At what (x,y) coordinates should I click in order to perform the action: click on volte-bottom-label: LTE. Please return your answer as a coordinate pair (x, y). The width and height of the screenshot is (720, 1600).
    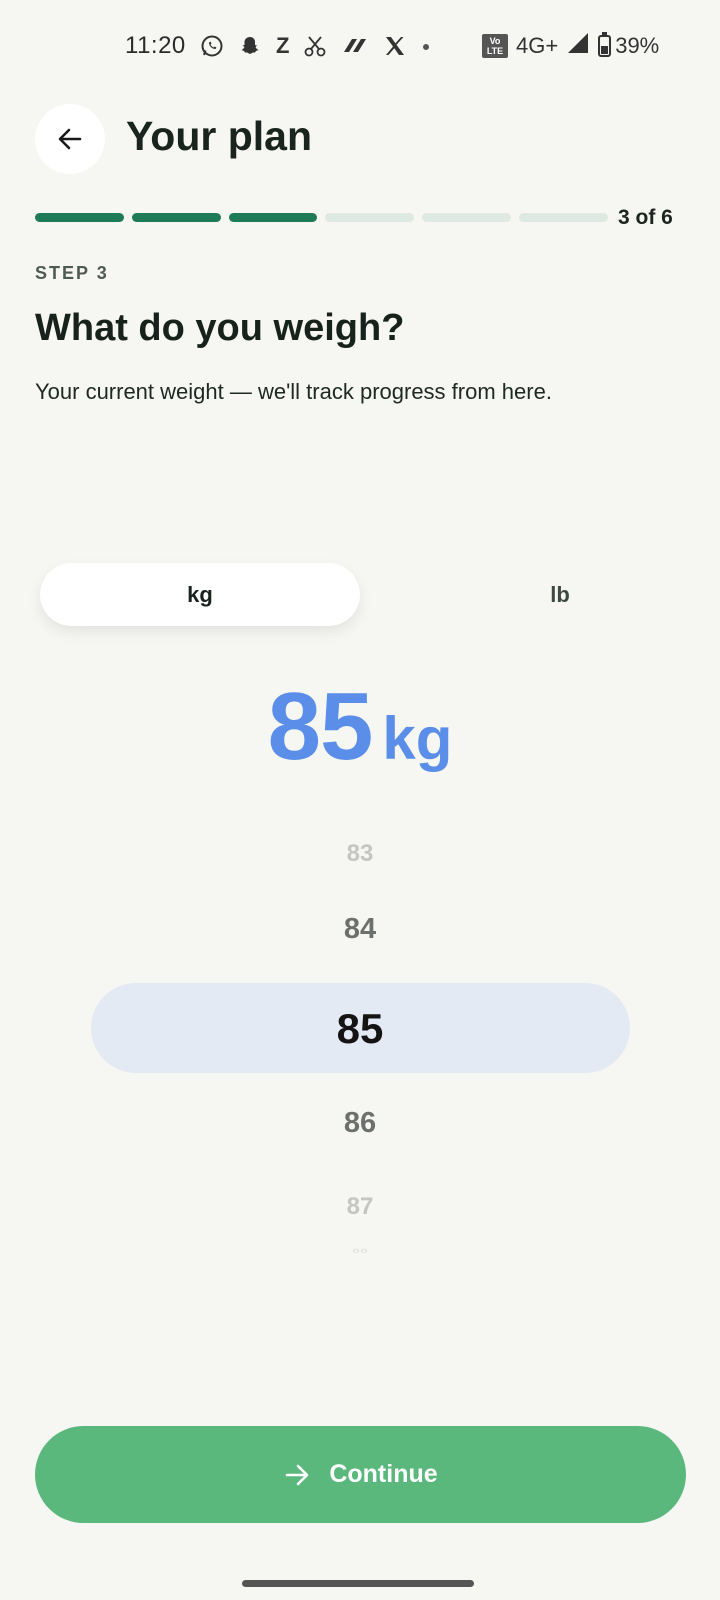
    Looking at the image, I should click on (495, 51).